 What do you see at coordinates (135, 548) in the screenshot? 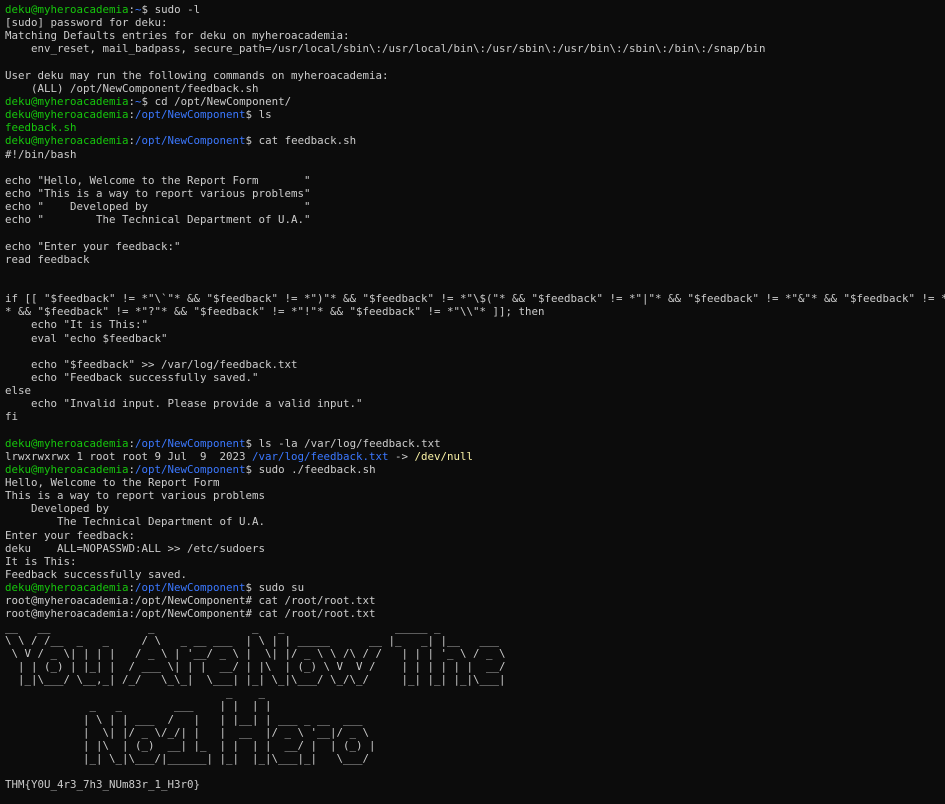
I see `output-line: deku ALL=NOPASSWD:ALL >> /etc/sudoers` at bounding box center [135, 548].